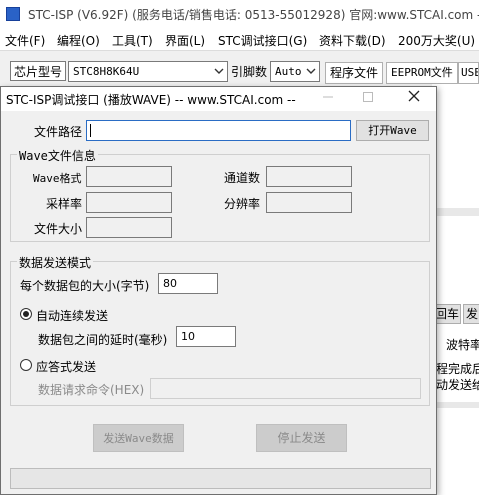 This screenshot has width=479, height=495. Describe the element at coordinates (457, 369) in the screenshot. I see `after-program-label: 程完成后` at that location.